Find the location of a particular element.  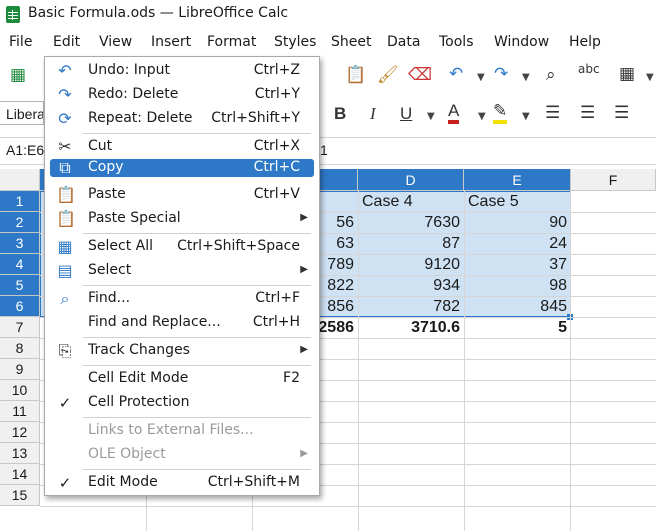

menu-item-track-changes: ⎘ Track Changes ▶ is located at coordinates (182, 351).